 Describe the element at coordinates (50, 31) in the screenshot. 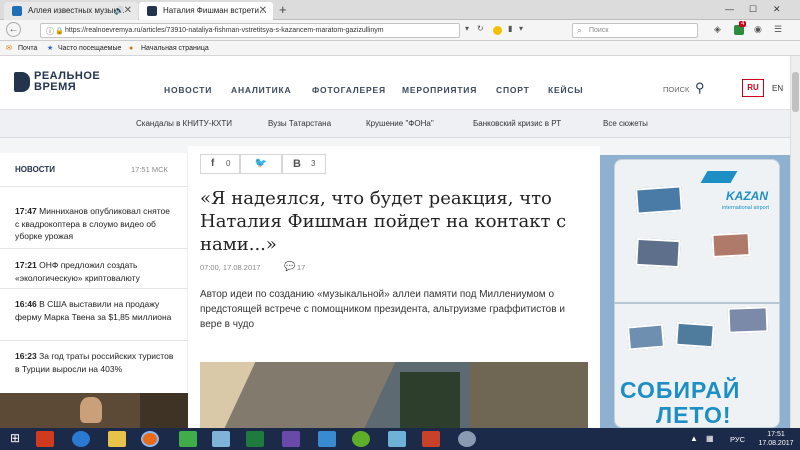

I see `info-icon: ⓘ` at that location.